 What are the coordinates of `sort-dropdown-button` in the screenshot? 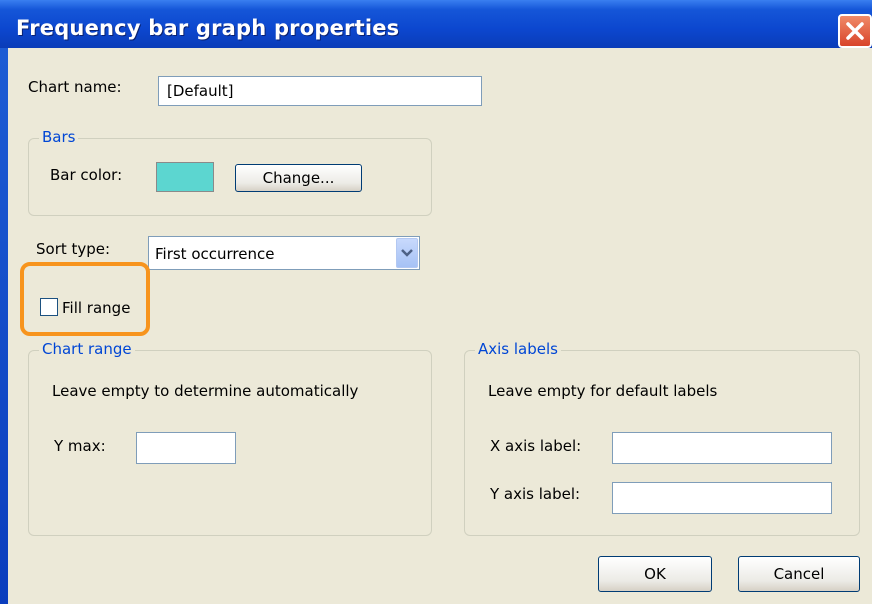 It's located at (407, 253).